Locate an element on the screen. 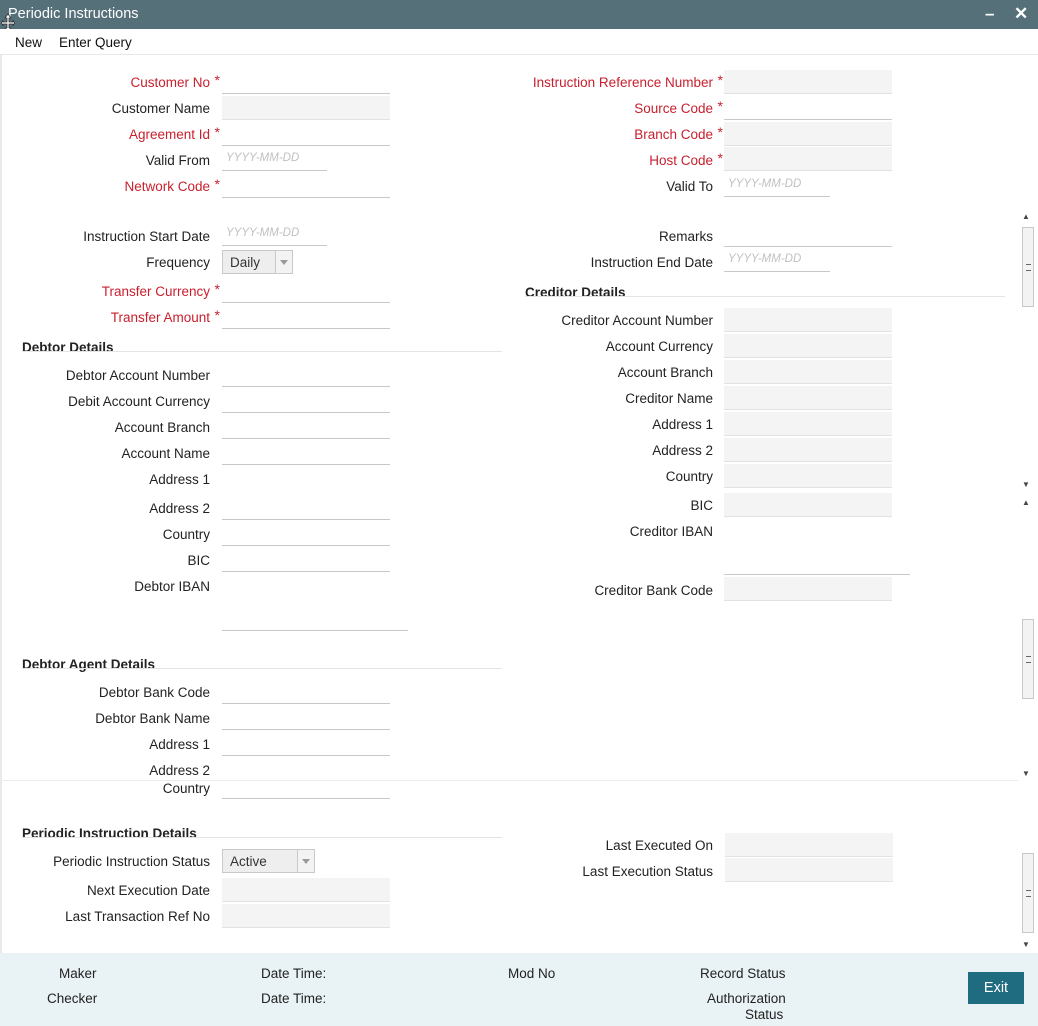 This screenshot has width=1038, height=1026. debtor-address1-field is located at coordinates (306, 479).